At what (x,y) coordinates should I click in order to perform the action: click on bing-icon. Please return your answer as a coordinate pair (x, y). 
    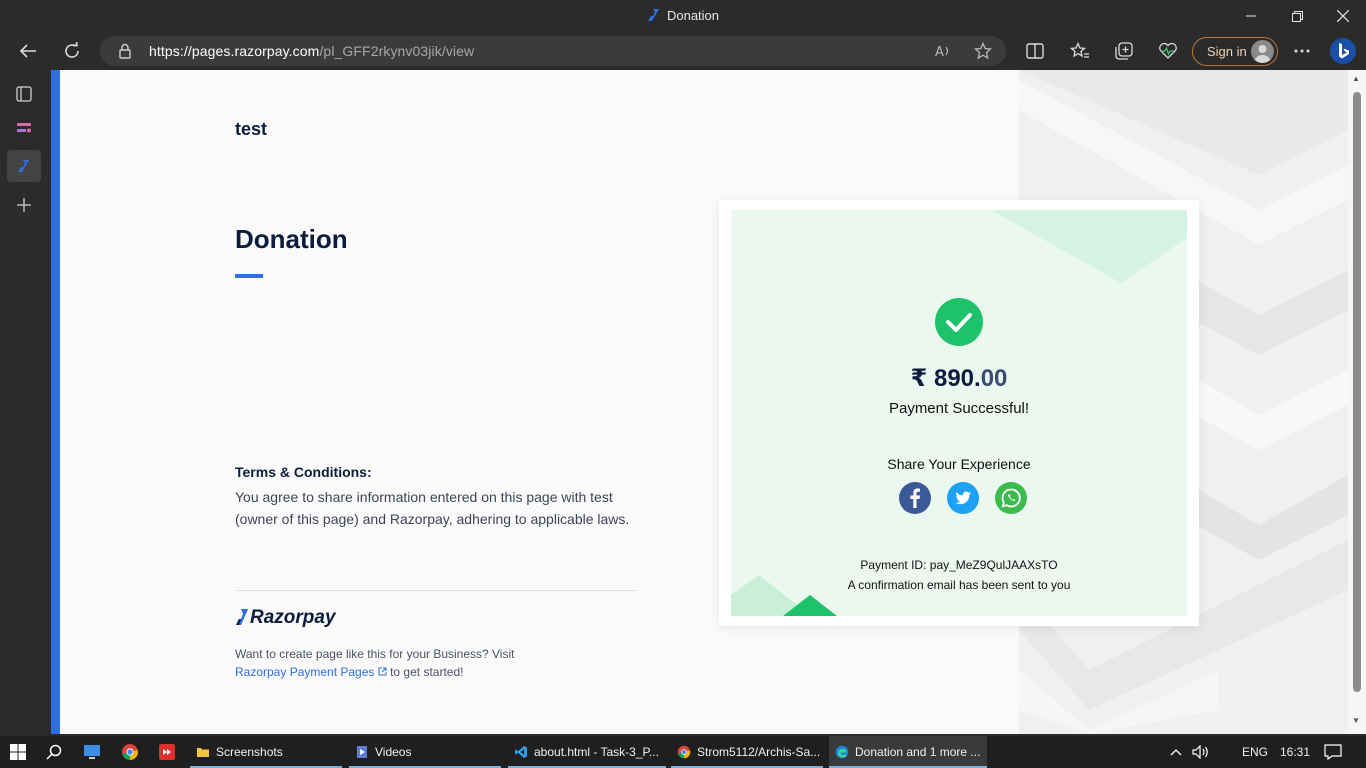
    Looking at the image, I should click on (1343, 51).